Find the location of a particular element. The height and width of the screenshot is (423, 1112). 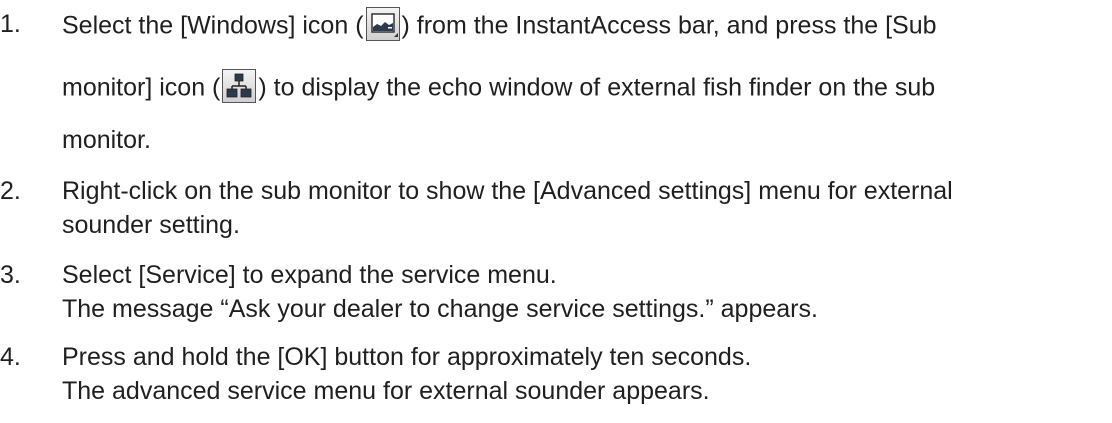

windows-icon is located at coordinates (382, 24).